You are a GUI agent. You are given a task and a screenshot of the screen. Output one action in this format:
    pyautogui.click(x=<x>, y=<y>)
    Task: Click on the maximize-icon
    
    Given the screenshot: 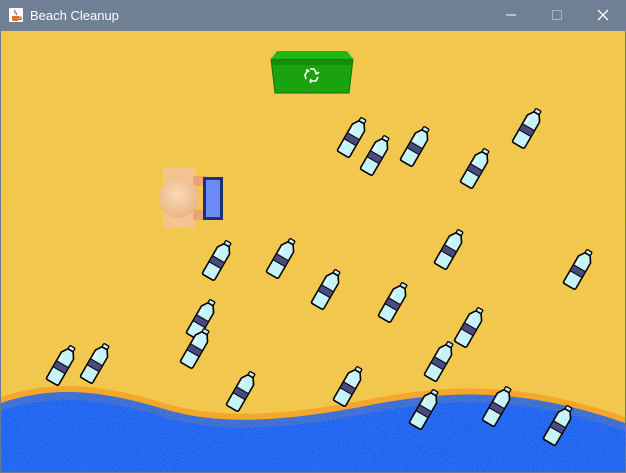 What is the action you would take?
    pyautogui.click(x=557, y=15)
    